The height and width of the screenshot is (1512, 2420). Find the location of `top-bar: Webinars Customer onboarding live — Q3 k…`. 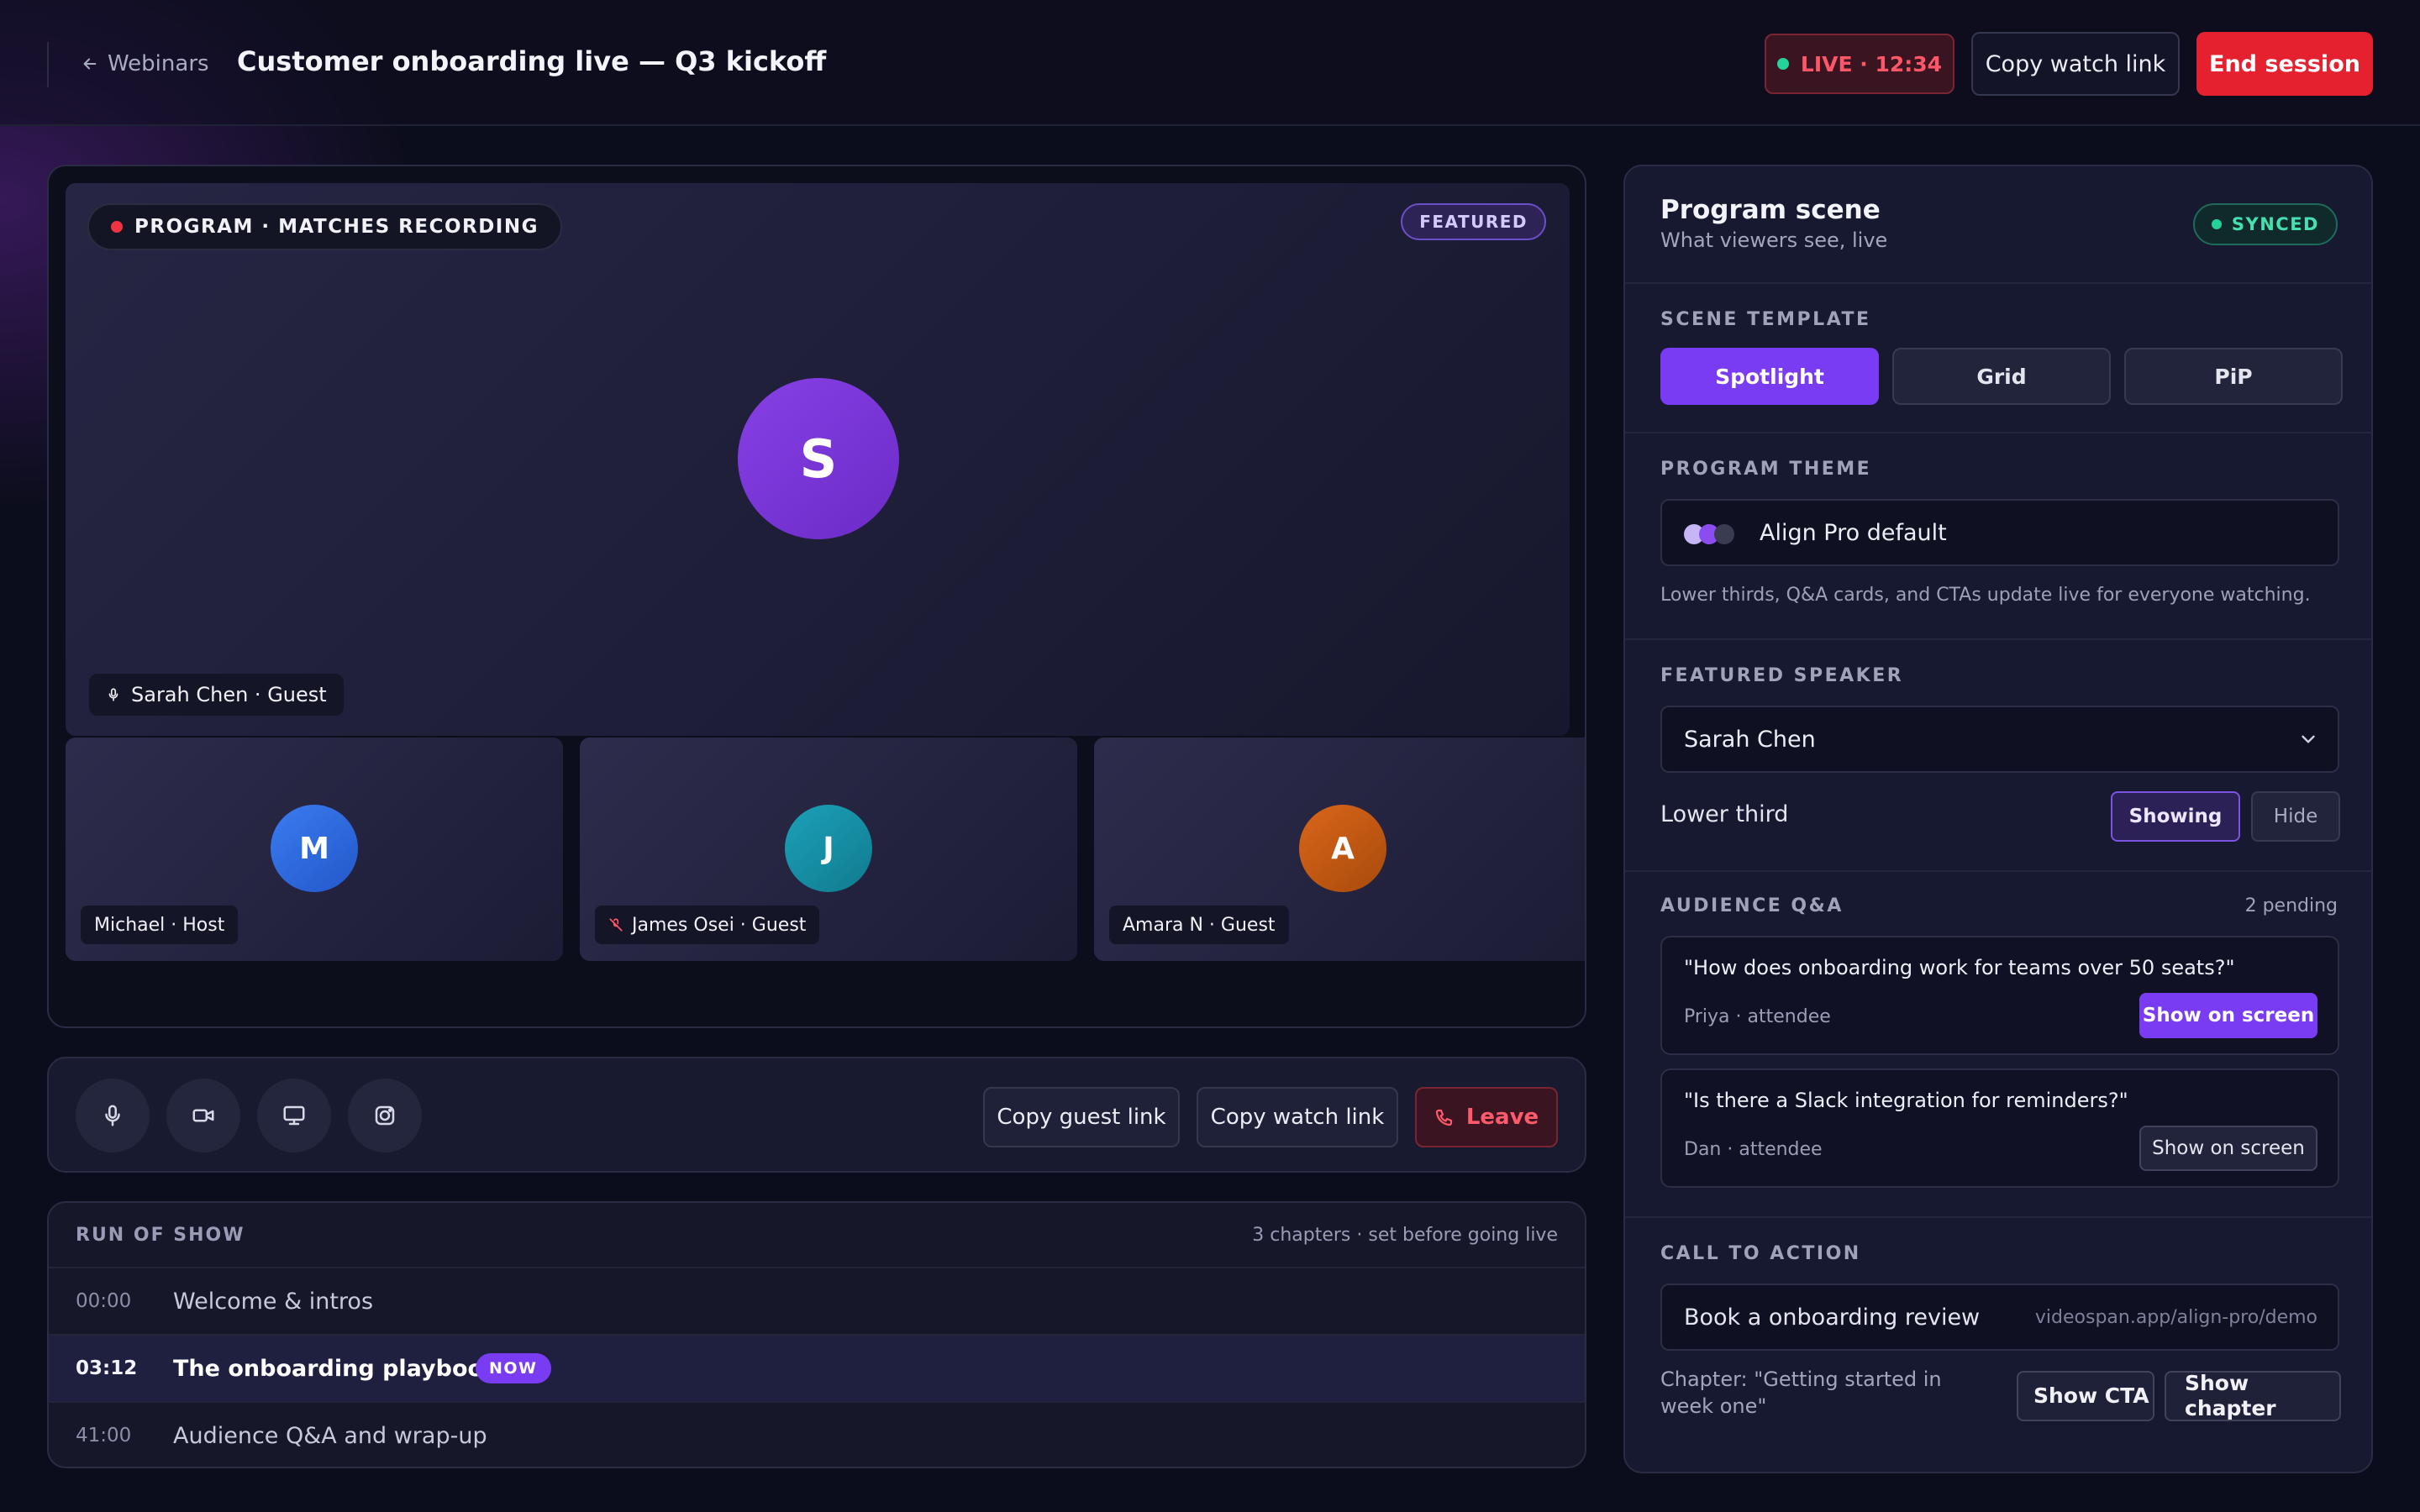

top-bar: Webinars Customer onboarding live — Q3 k… is located at coordinates (1210, 63).